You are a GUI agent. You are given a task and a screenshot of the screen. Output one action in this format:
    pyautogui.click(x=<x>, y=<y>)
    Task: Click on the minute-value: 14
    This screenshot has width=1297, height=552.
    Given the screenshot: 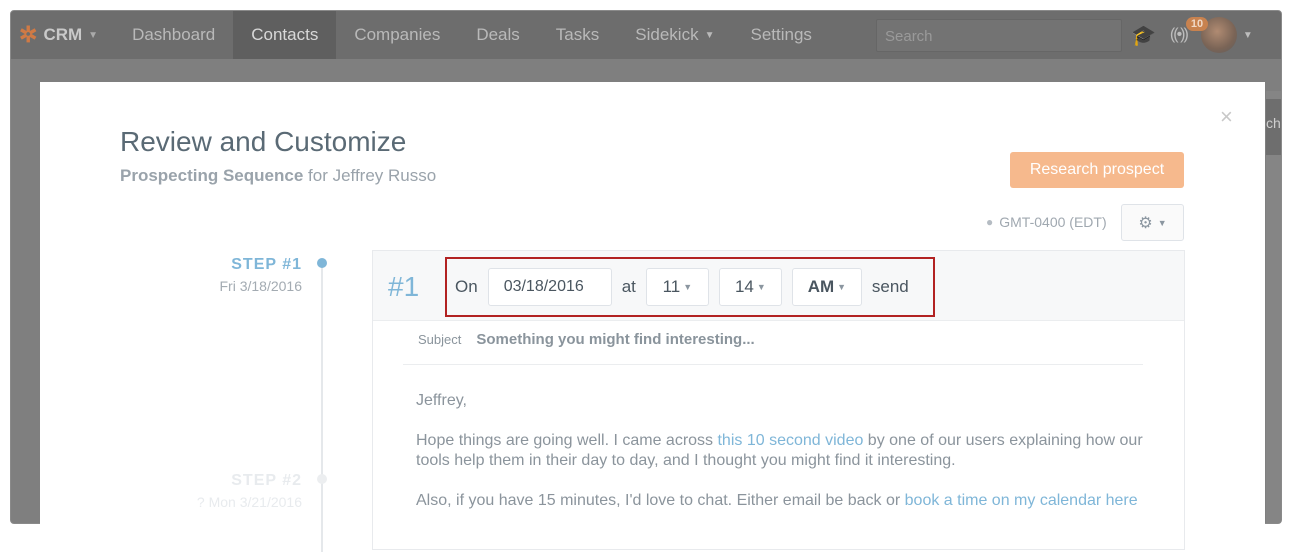 What is the action you would take?
    pyautogui.click(x=744, y=286)
    